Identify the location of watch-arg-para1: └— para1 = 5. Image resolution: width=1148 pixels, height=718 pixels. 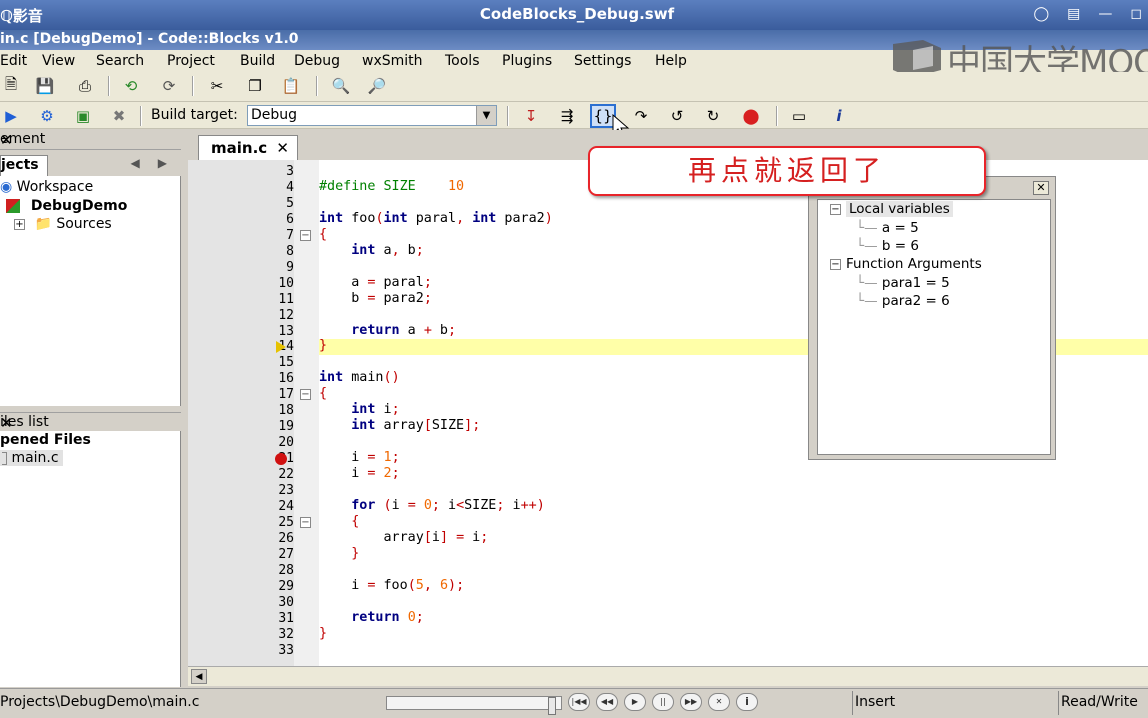
(903, 283).